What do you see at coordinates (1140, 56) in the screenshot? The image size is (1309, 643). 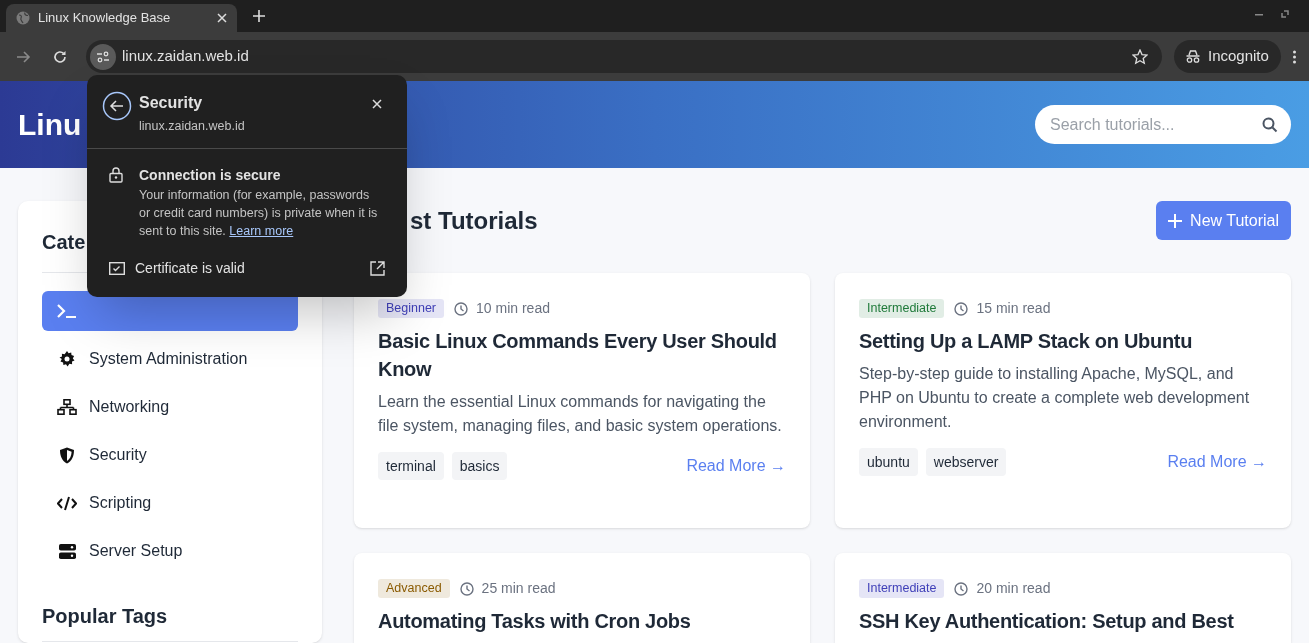 I see `bookmark-star-icon` at bounding box center [1140, 56].